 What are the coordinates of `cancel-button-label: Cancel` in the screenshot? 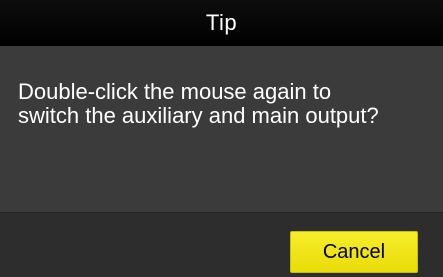 It's located at (354, 251).